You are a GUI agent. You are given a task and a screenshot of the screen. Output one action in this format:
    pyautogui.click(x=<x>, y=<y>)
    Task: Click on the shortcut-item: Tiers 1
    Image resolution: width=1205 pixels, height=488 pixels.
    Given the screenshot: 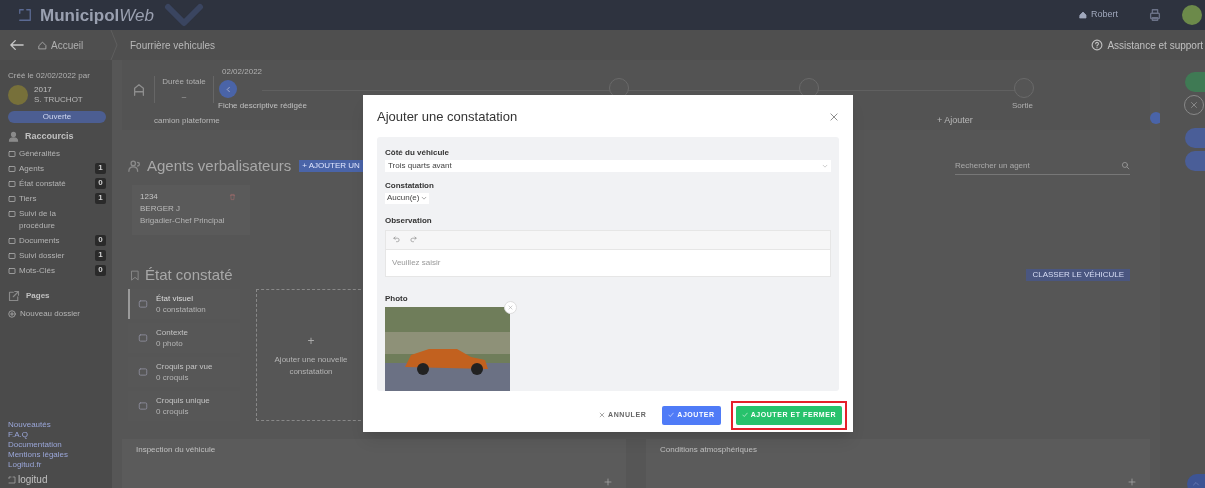 What is the action you would take?
    pyautogui.click(x=57, y=198)
    